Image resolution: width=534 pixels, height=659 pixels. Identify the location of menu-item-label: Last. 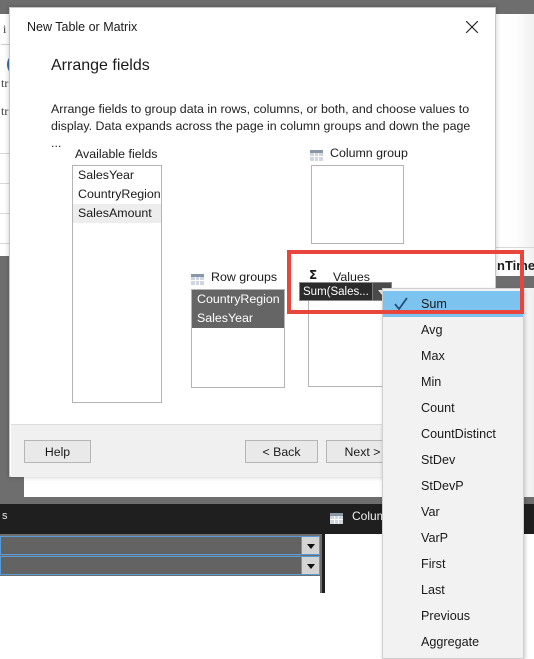
(433, 590).